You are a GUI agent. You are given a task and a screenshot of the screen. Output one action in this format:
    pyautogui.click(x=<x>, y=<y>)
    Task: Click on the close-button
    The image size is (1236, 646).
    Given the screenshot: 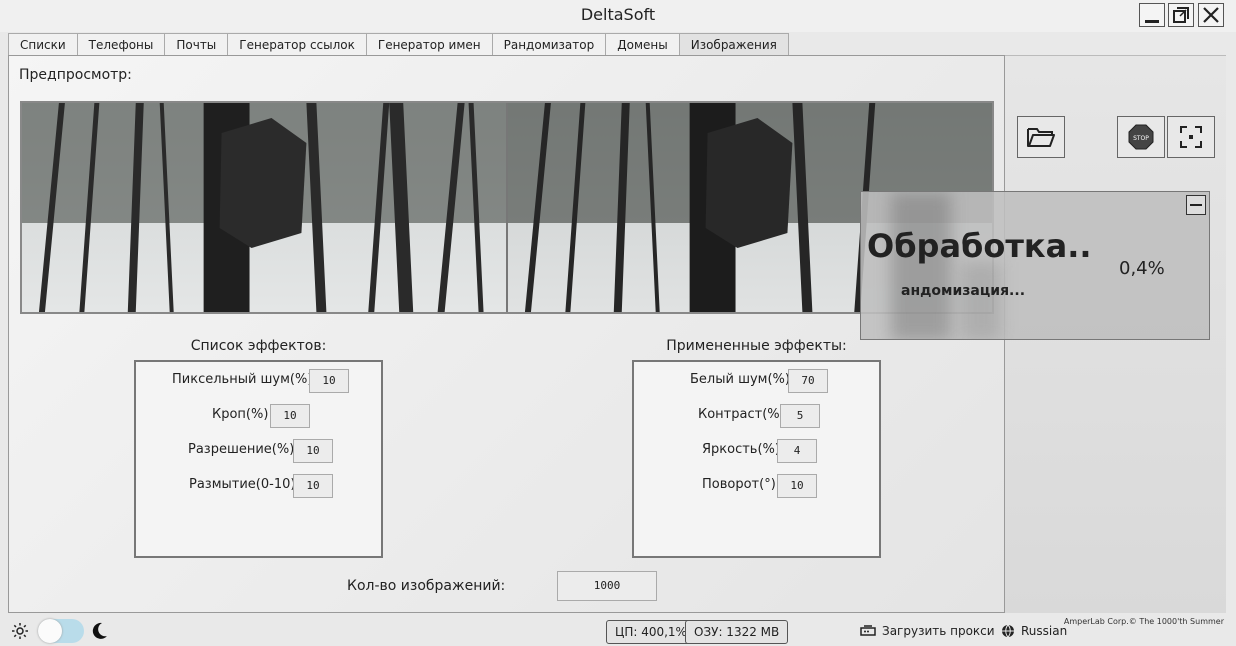 What is the action you would take?
    pyautogui.click(x=1211, y=15)
    